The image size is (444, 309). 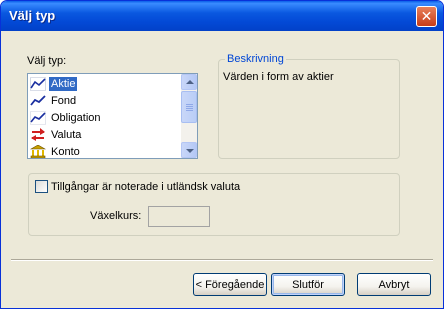 I want to click on list-item-label: Konto, so click(x=65, y=151).